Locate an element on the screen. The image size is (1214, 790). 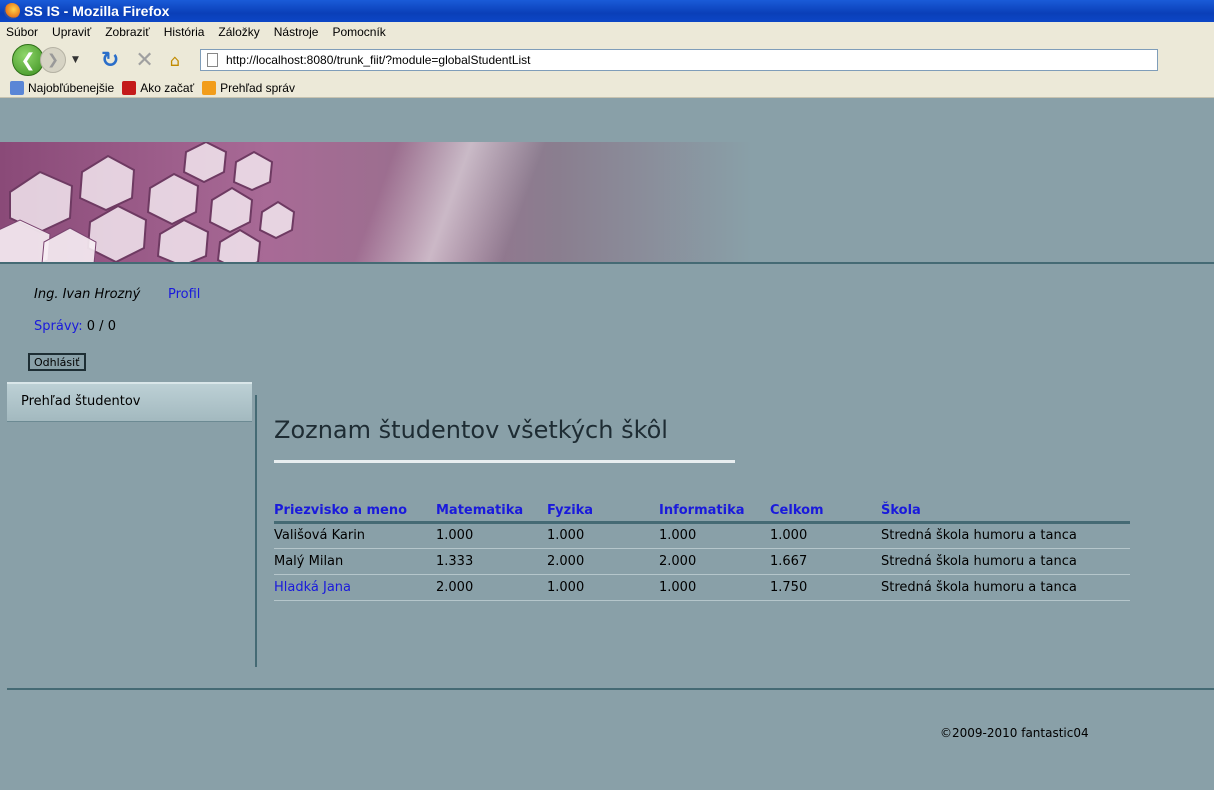
menu-item-edit: Upraviť is located at coordinates (71, 32).